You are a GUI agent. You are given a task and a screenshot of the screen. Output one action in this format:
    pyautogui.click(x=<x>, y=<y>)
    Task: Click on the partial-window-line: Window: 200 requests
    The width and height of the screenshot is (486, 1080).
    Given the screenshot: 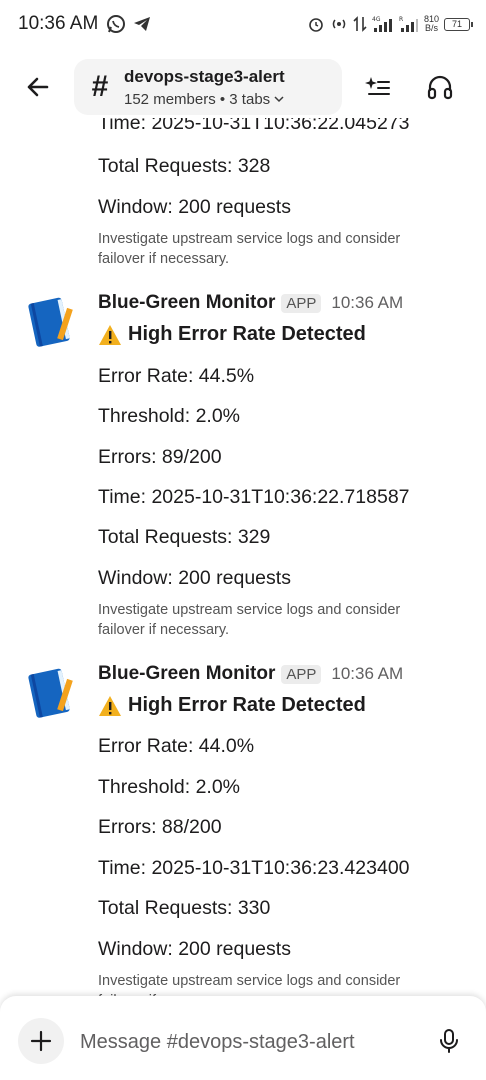 What is the action you would take?
    pyautogui.click(x=194, y=207)
    